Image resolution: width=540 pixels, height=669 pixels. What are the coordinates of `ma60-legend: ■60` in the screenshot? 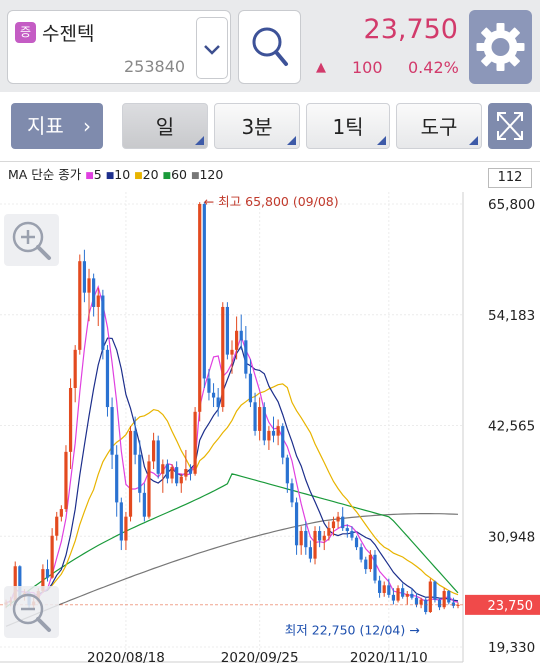 It's located at (174, 174).